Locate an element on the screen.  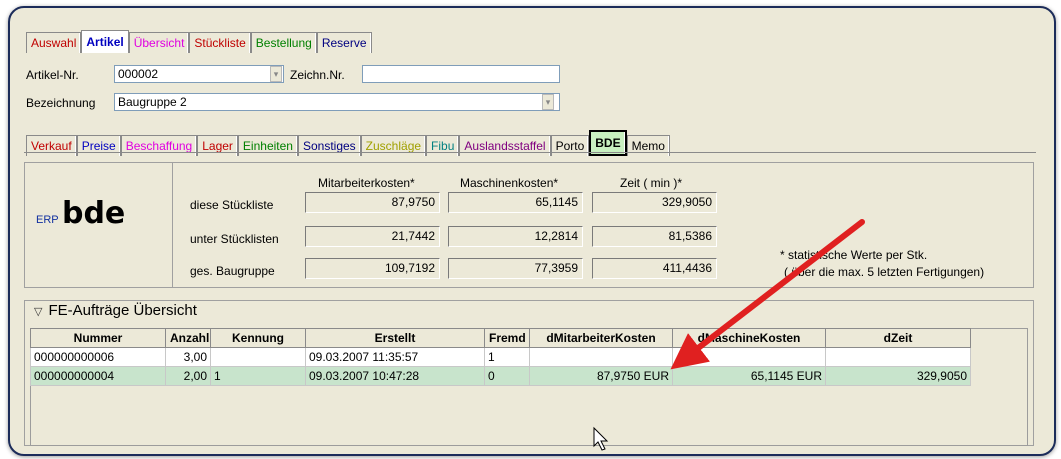
annotation-overlay is located at coordinates (729, 335).